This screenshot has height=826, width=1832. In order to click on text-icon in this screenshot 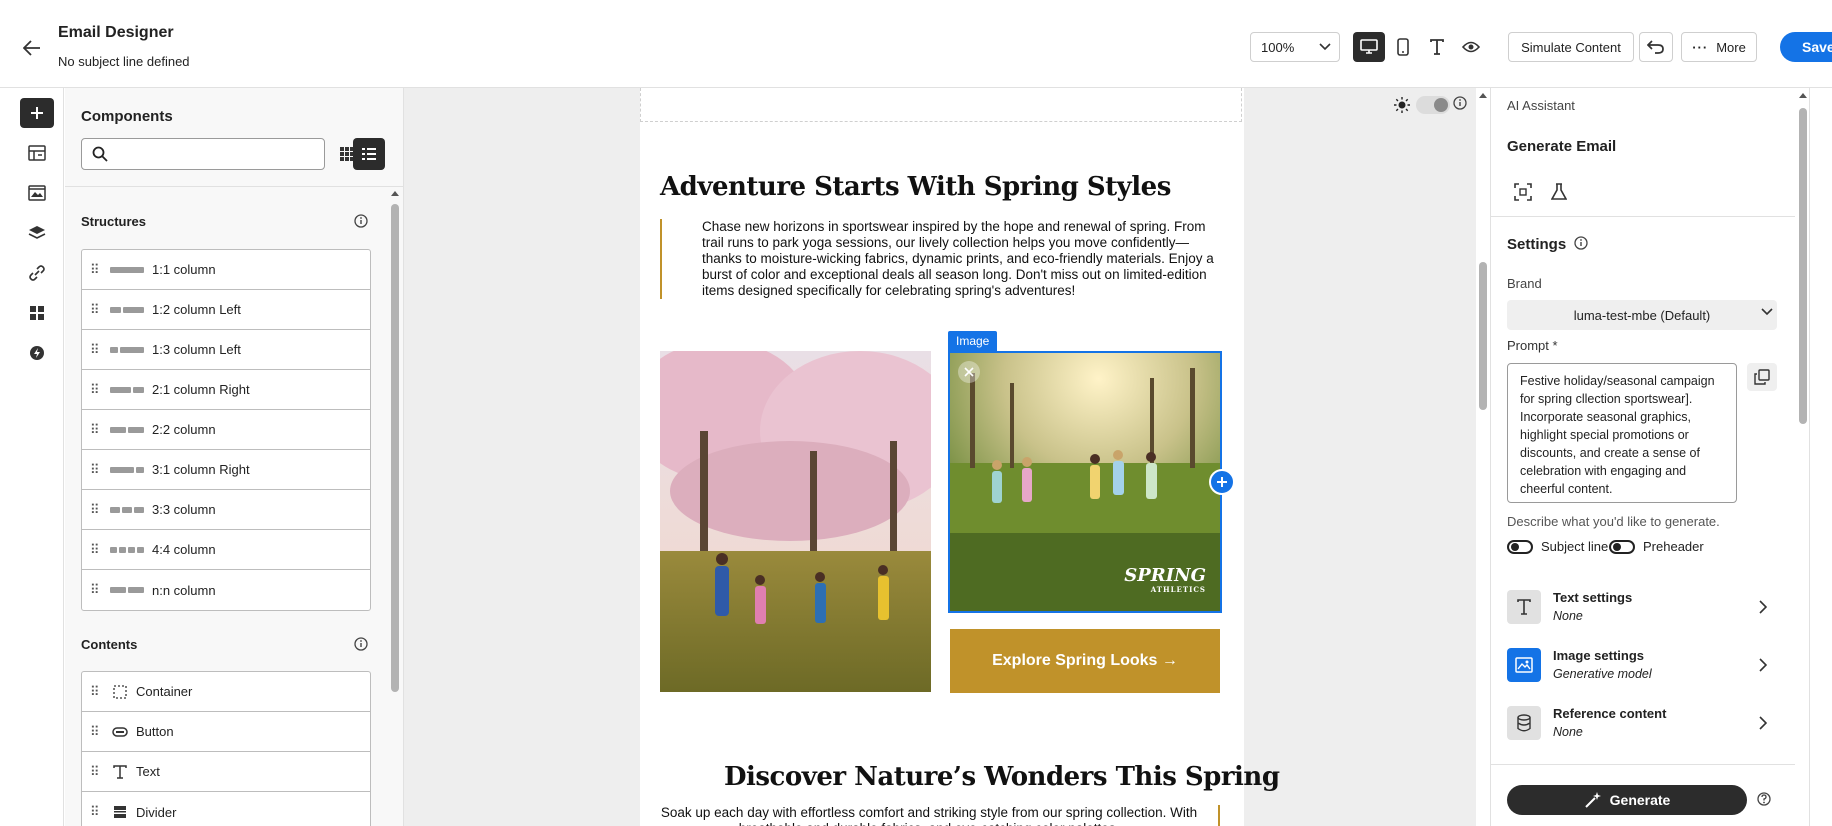, I will do `click(1437, 47)`.